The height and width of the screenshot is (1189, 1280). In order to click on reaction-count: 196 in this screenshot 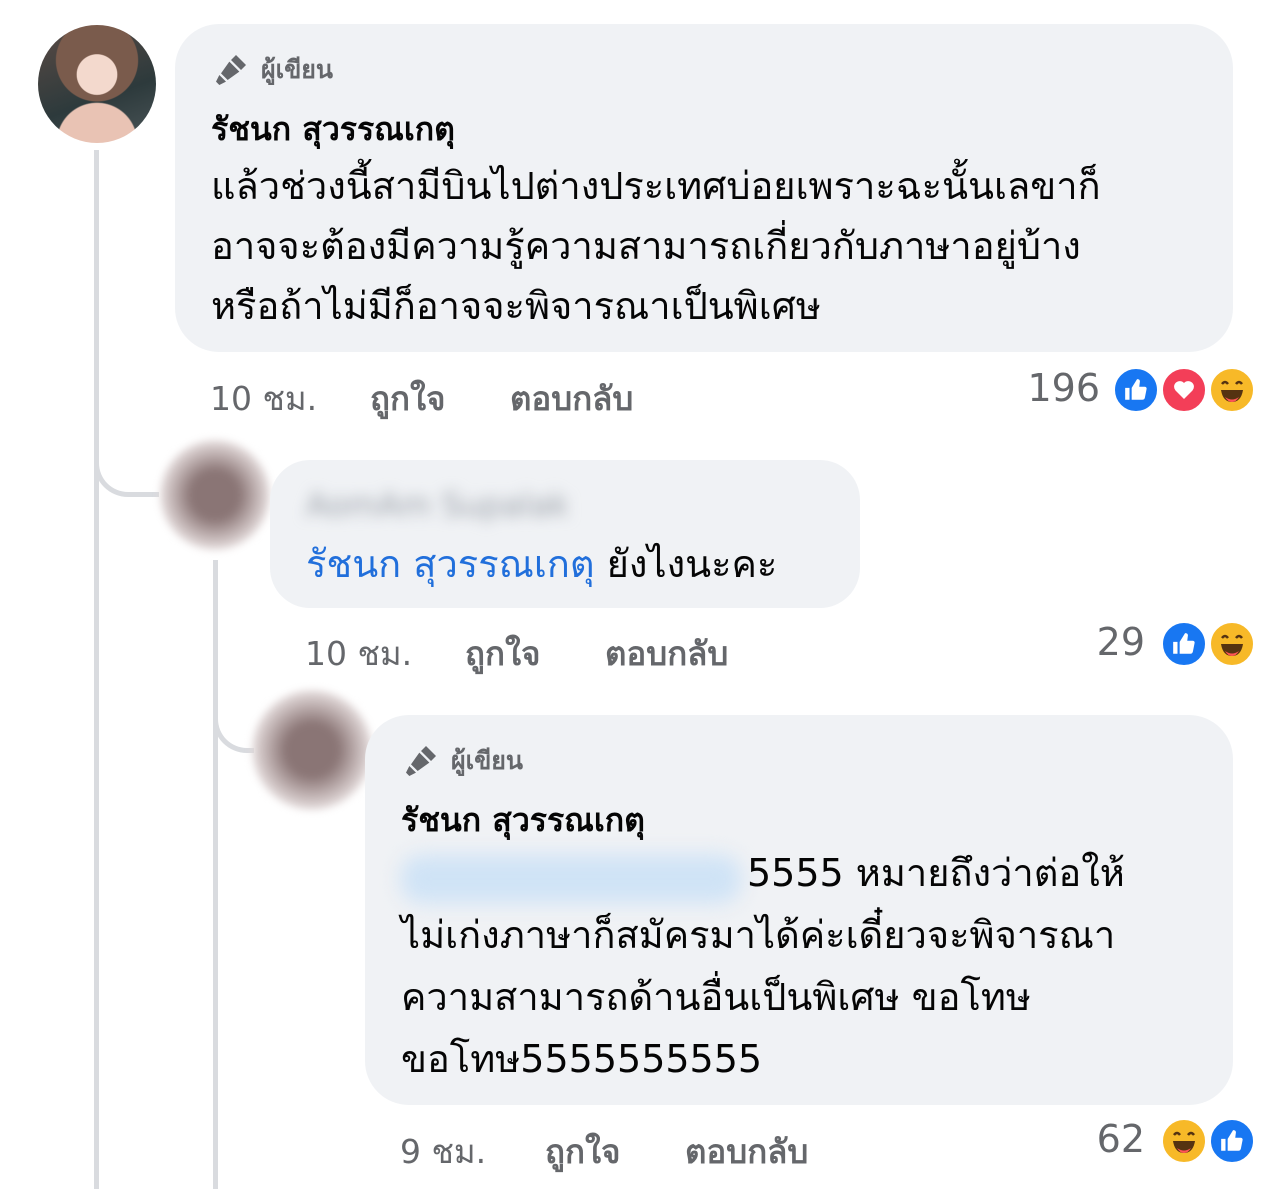, I will do `click(1050, 388)`.